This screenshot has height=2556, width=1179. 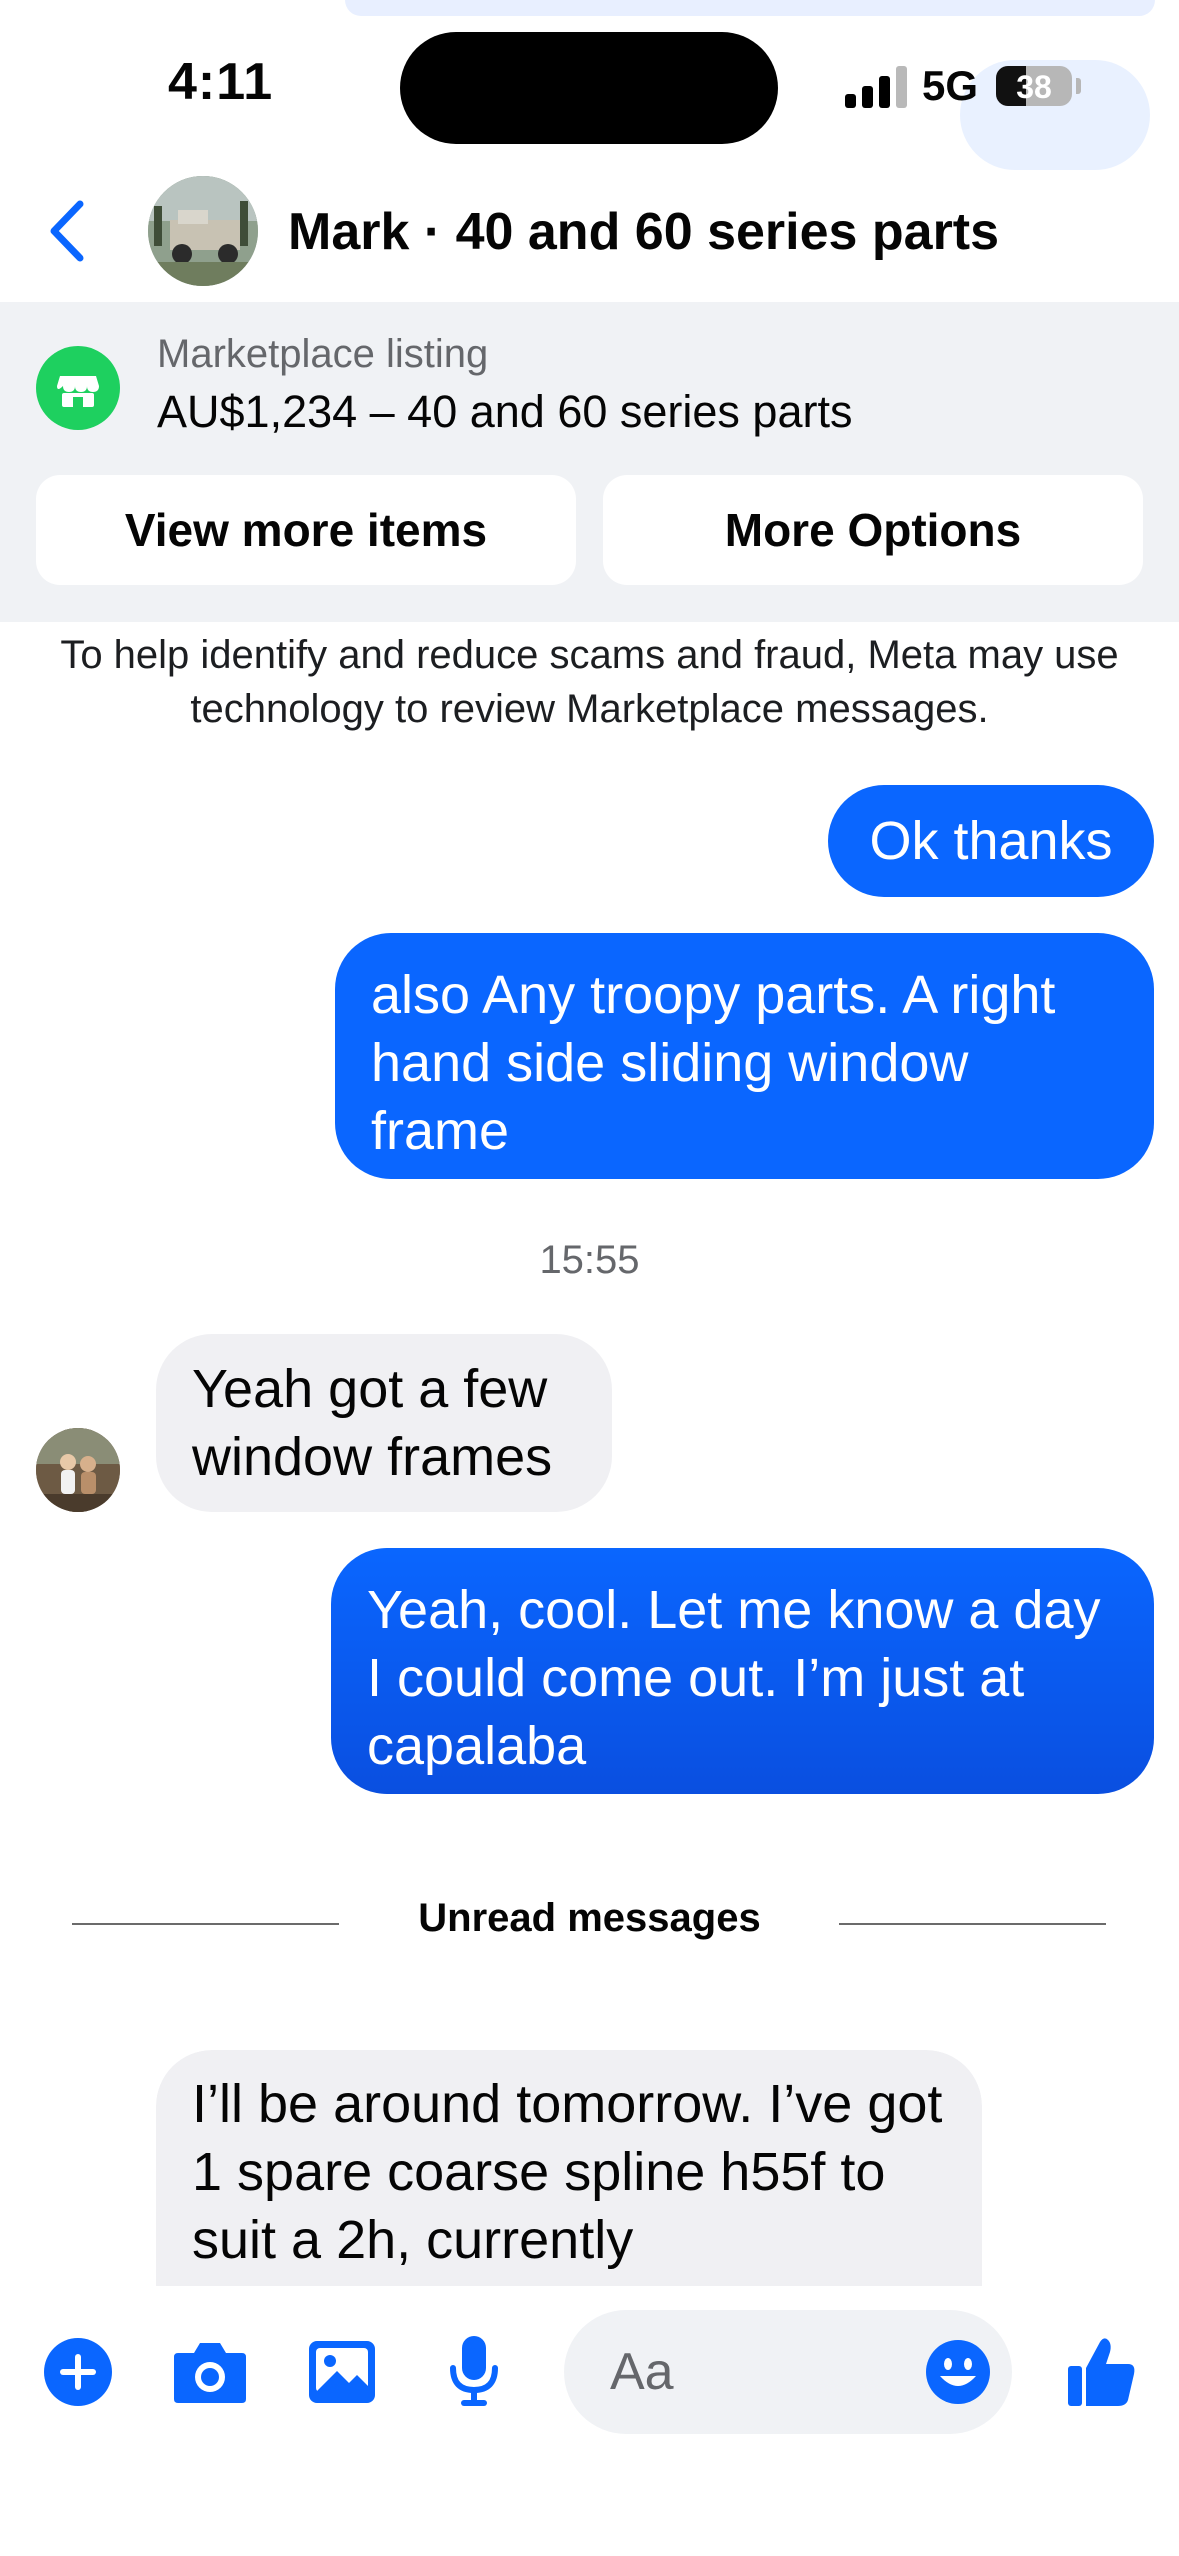 I want to click on unread-divider-left, so click(x=205, y=1924).